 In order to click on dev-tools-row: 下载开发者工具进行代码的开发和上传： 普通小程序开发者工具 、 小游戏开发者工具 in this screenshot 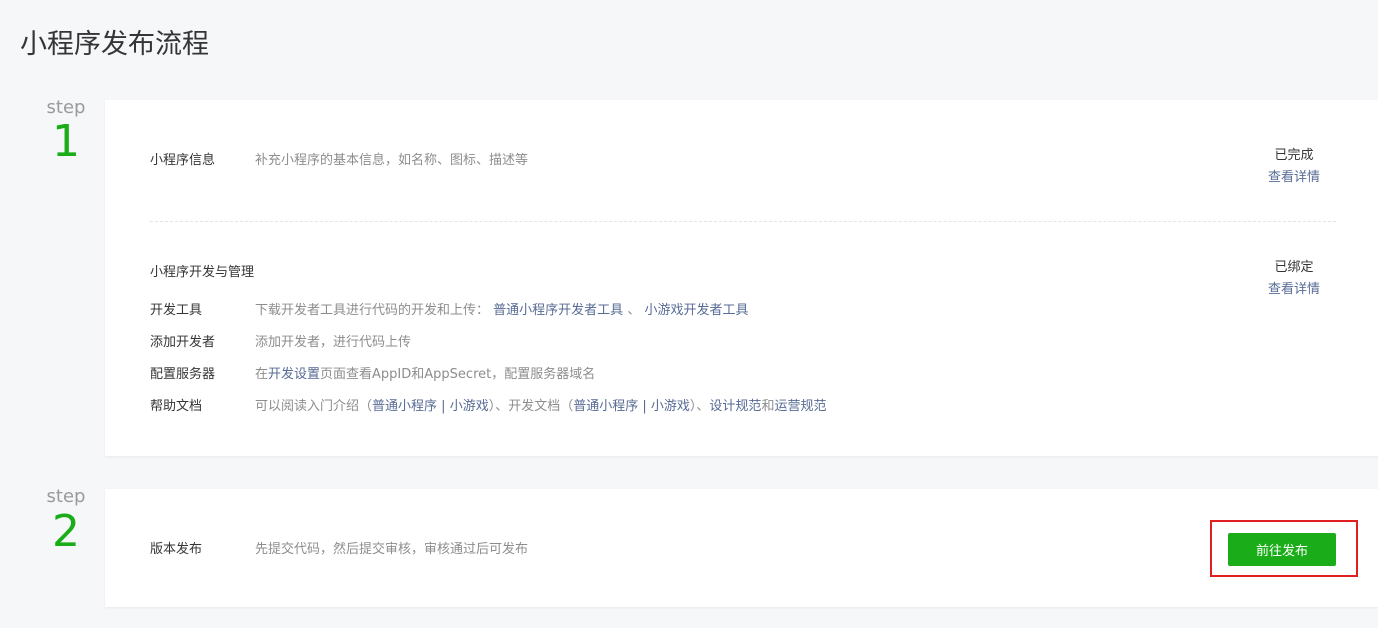, I will do `click(501, 308)`.